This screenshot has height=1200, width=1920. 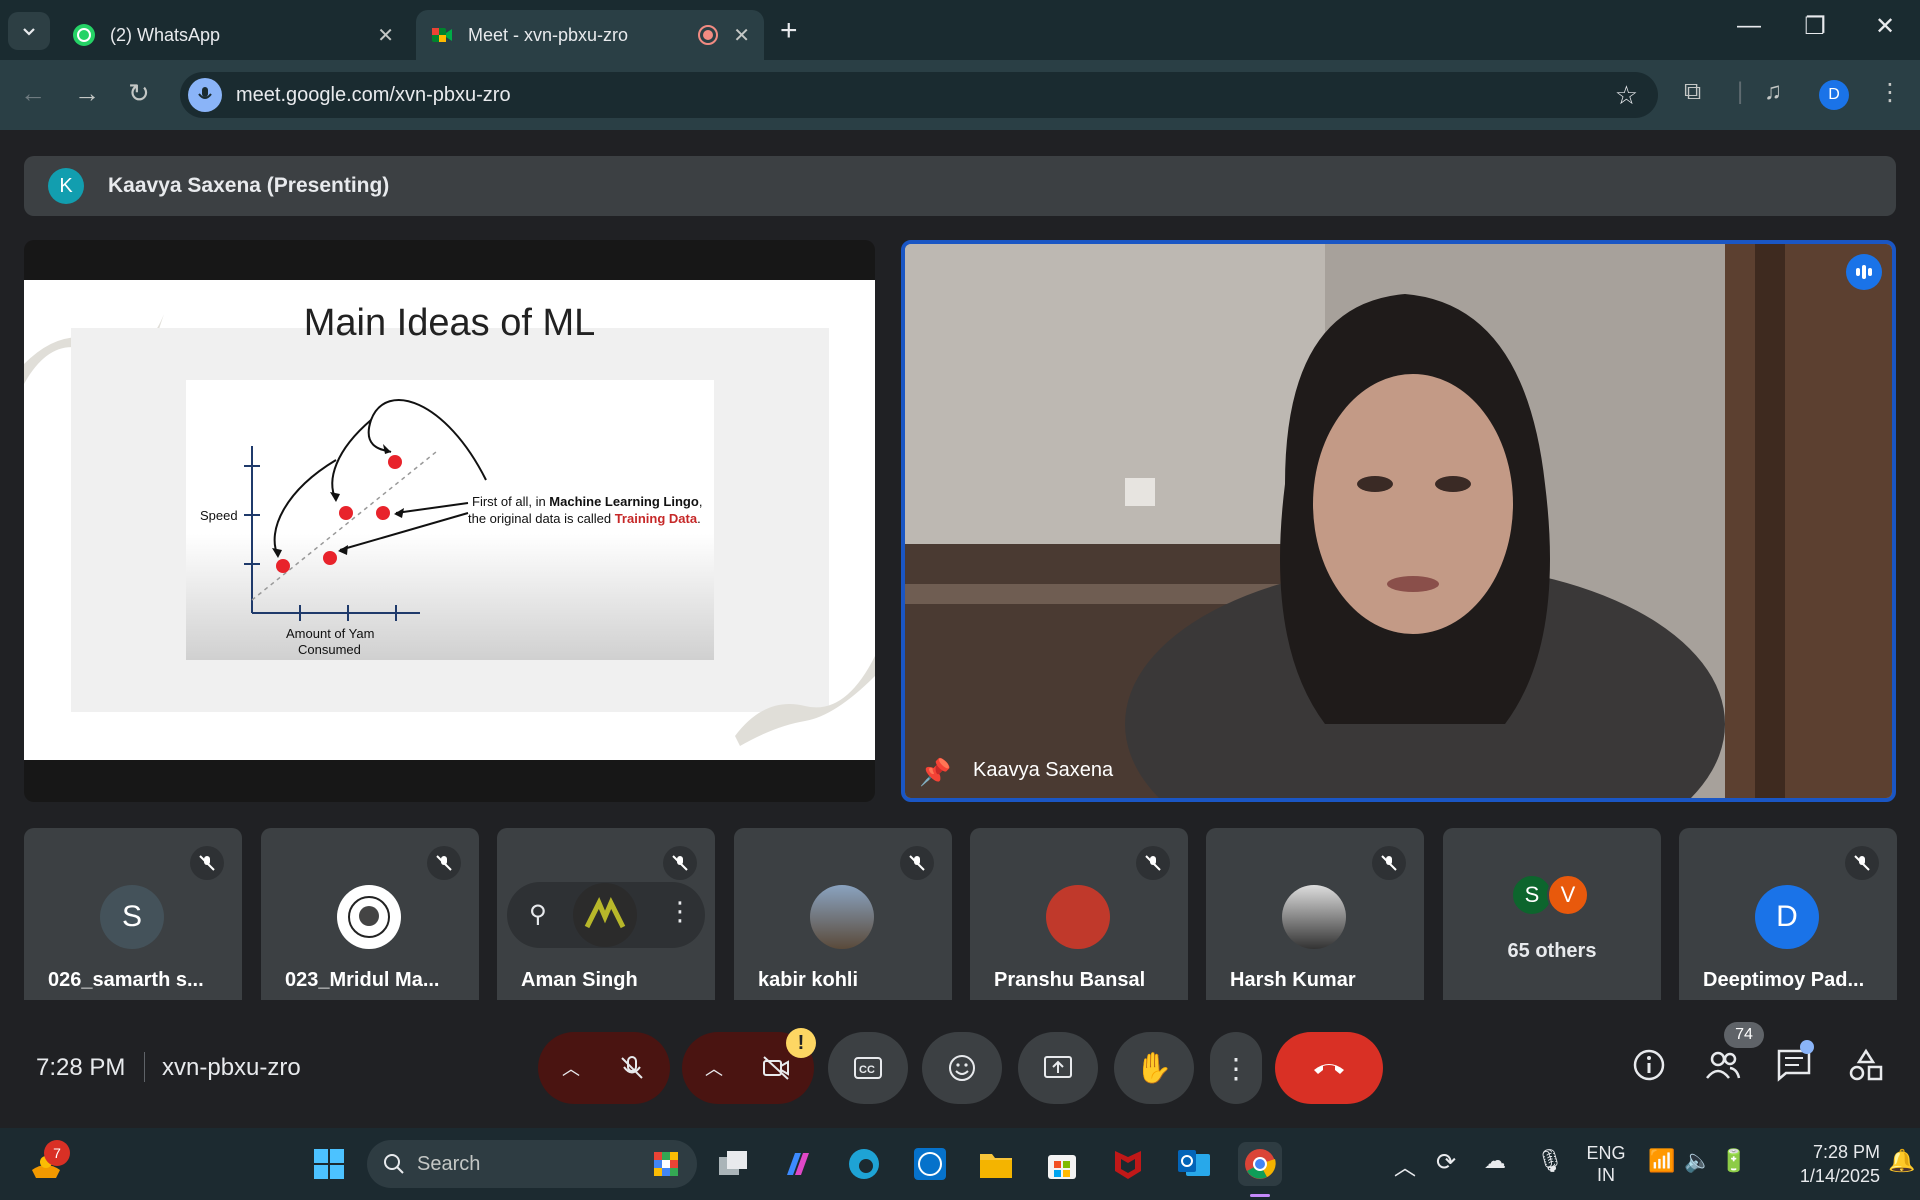 What do you see at coordinates (548, 34) in the screenshot?
I see `tab-title: Meet - xvn-pbxu-zro` at bounding box center [548, 34].